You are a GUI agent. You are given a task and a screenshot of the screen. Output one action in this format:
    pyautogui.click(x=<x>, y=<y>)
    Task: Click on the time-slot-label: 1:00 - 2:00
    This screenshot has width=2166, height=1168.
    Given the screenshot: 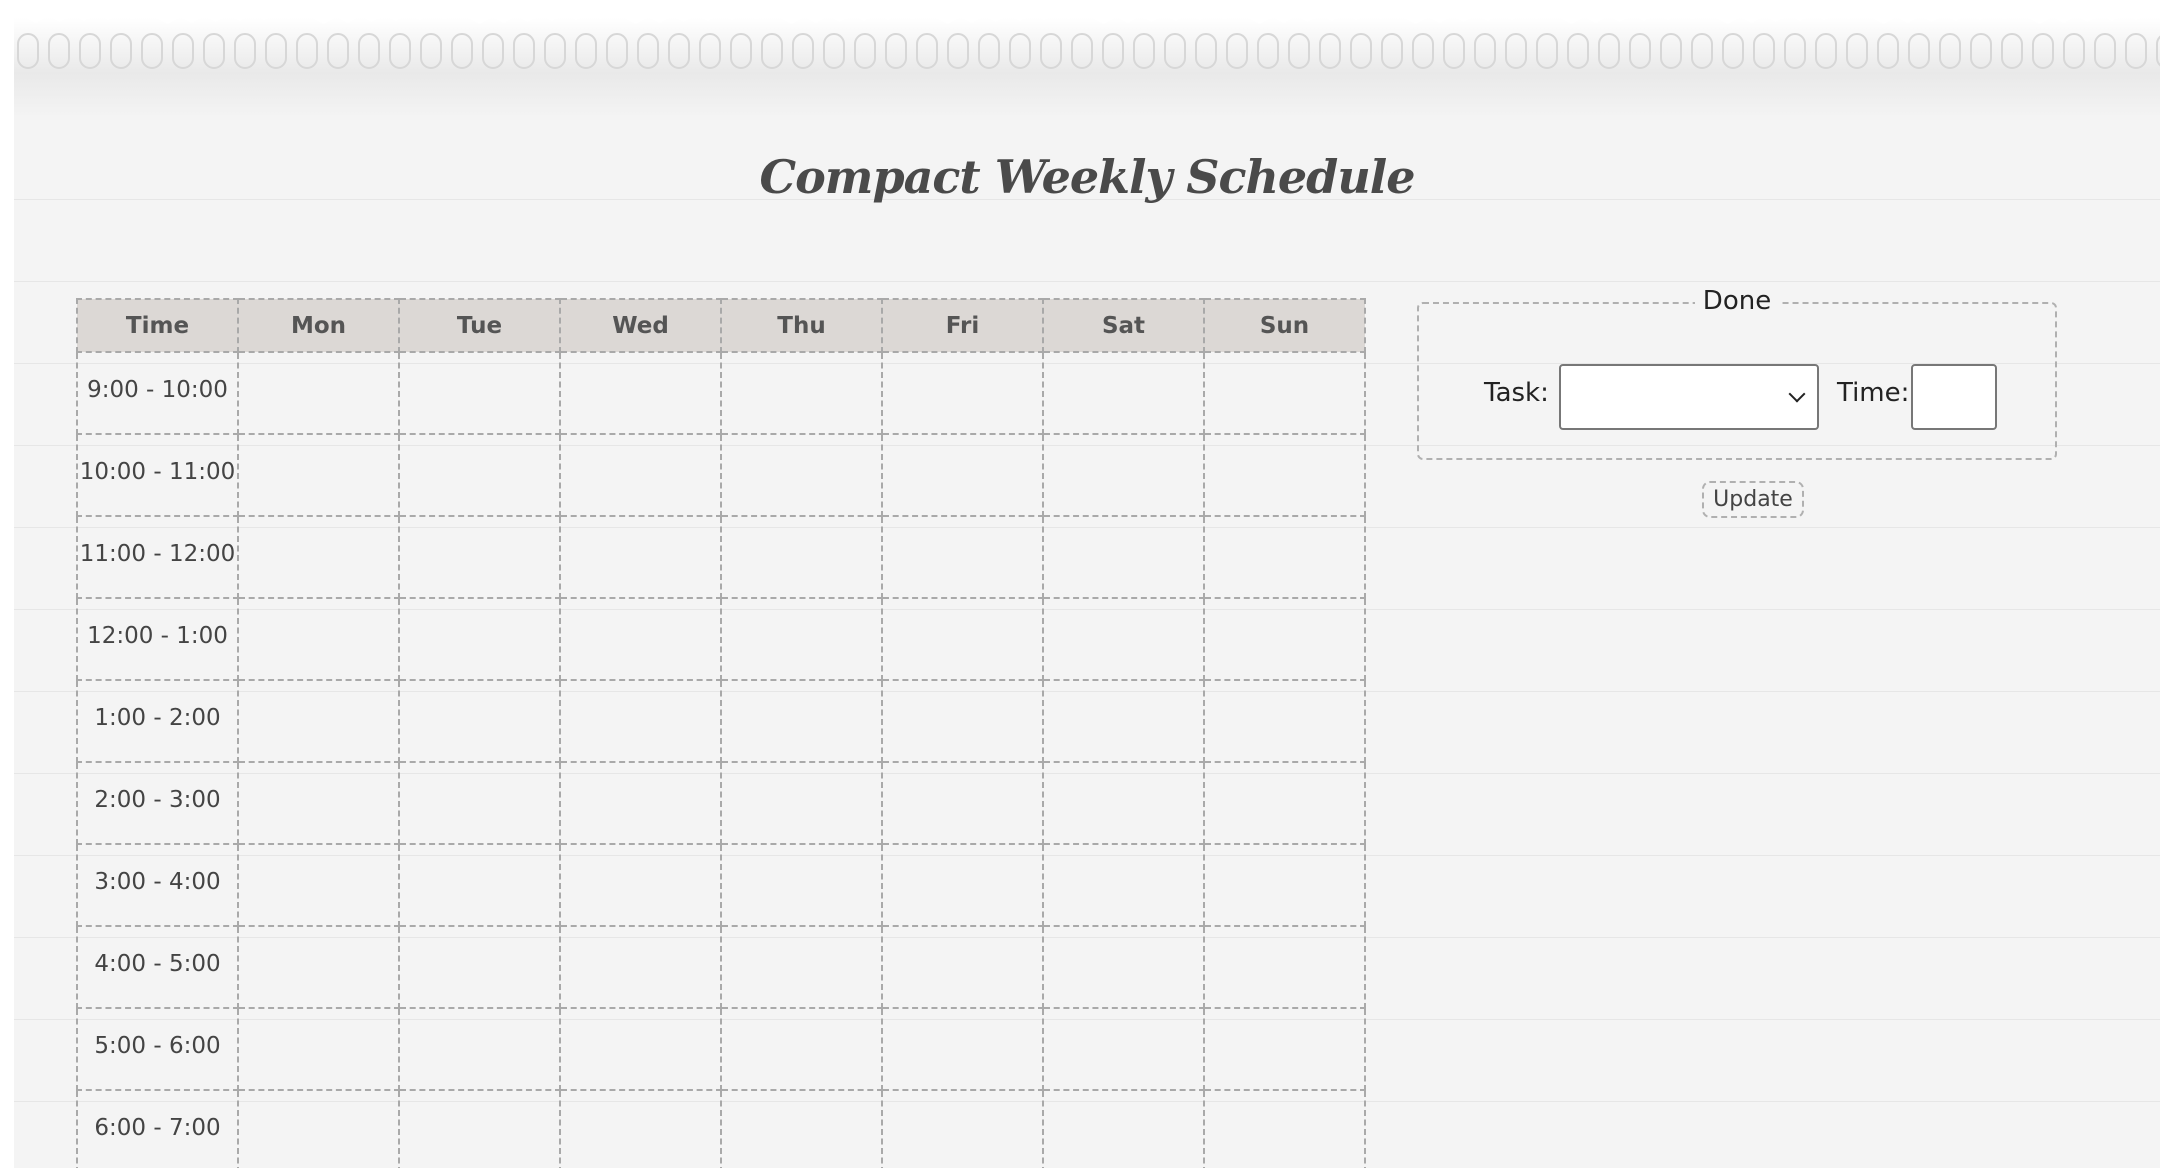 What is the action you would take?
    pyautogui.click(x=157, y=721)
    